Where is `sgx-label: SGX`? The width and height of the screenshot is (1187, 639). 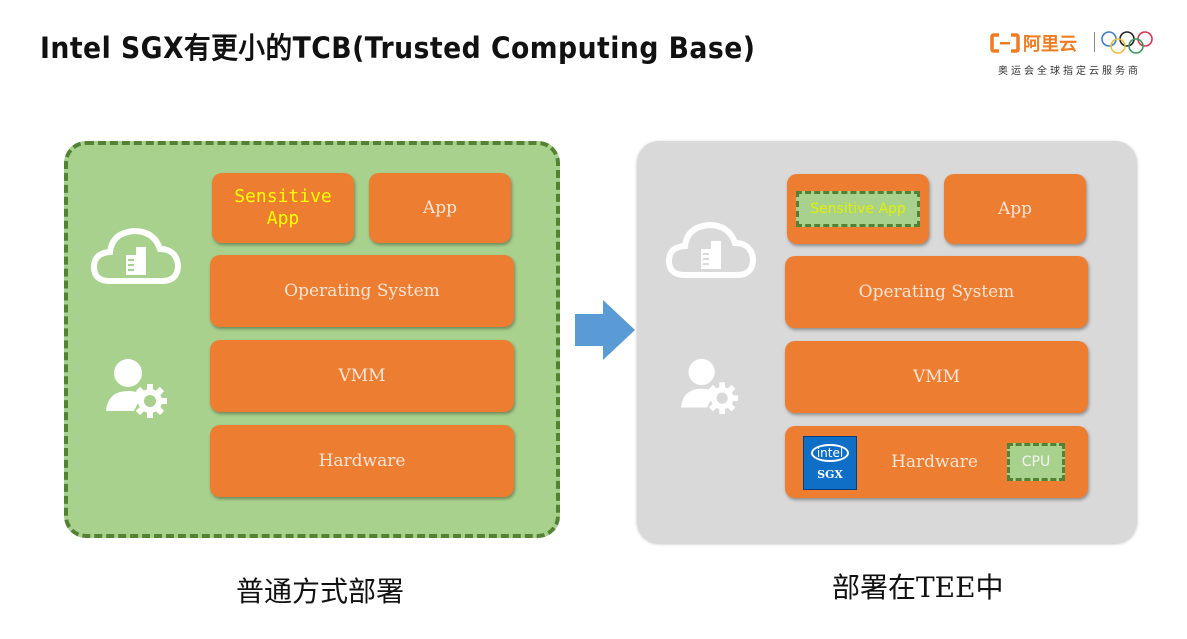 sgx-label: SGX is located at coordinates (830, 475).